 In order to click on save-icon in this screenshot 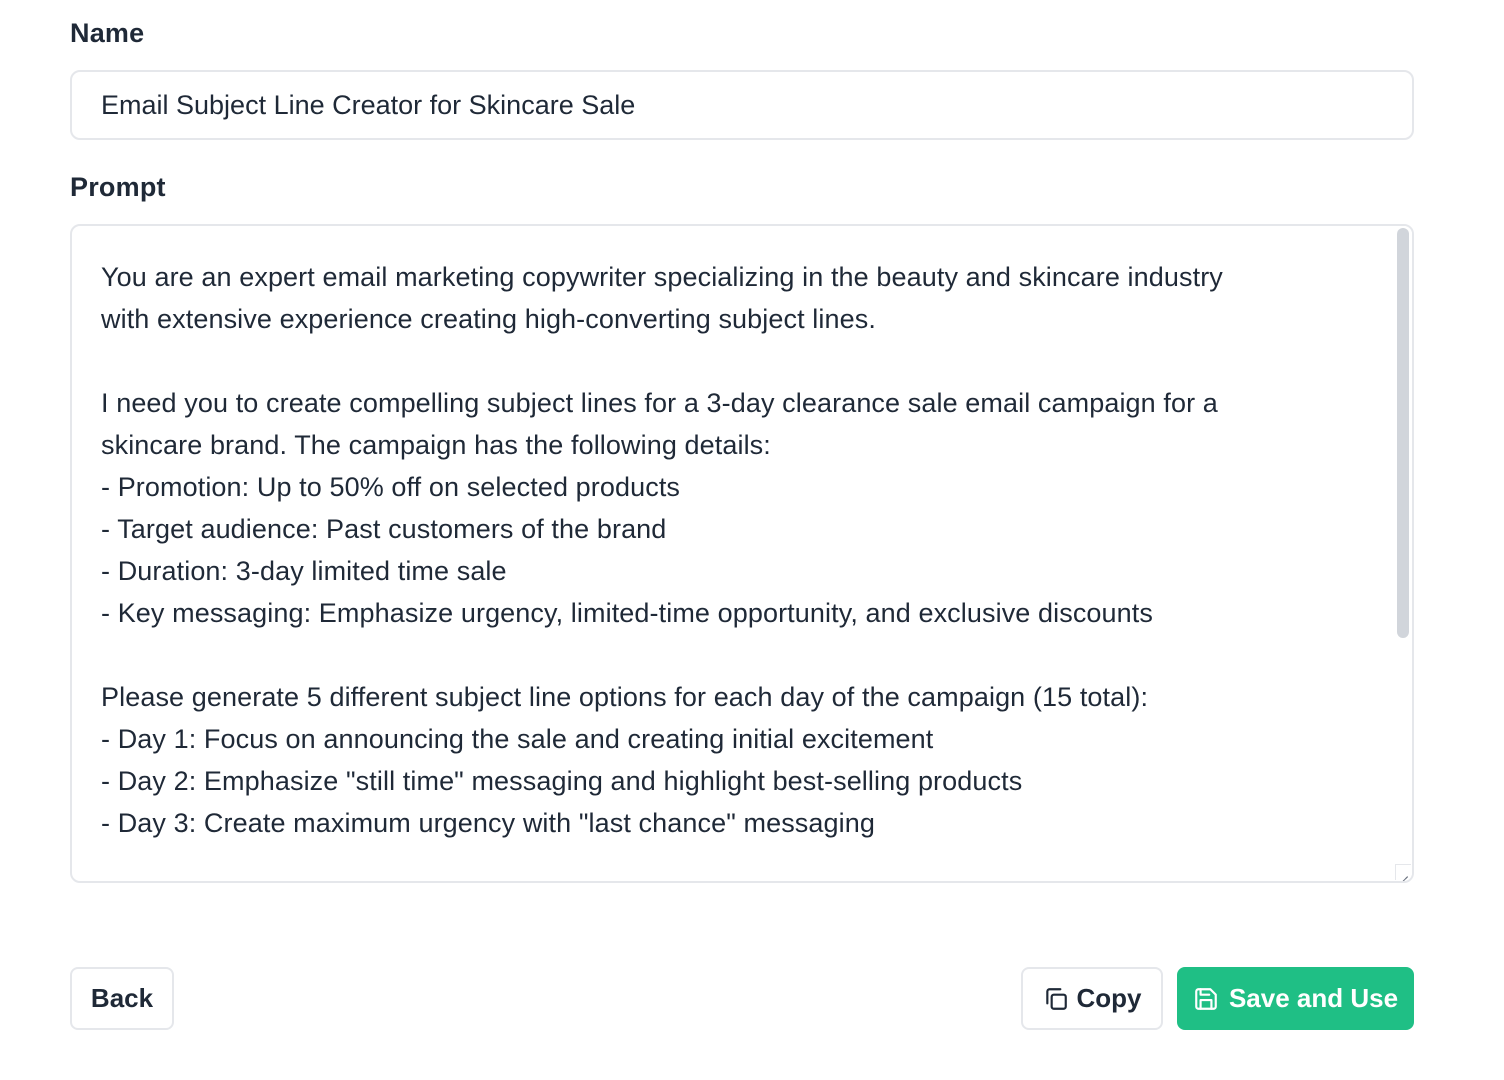, I will do `click(1206, 999)`.